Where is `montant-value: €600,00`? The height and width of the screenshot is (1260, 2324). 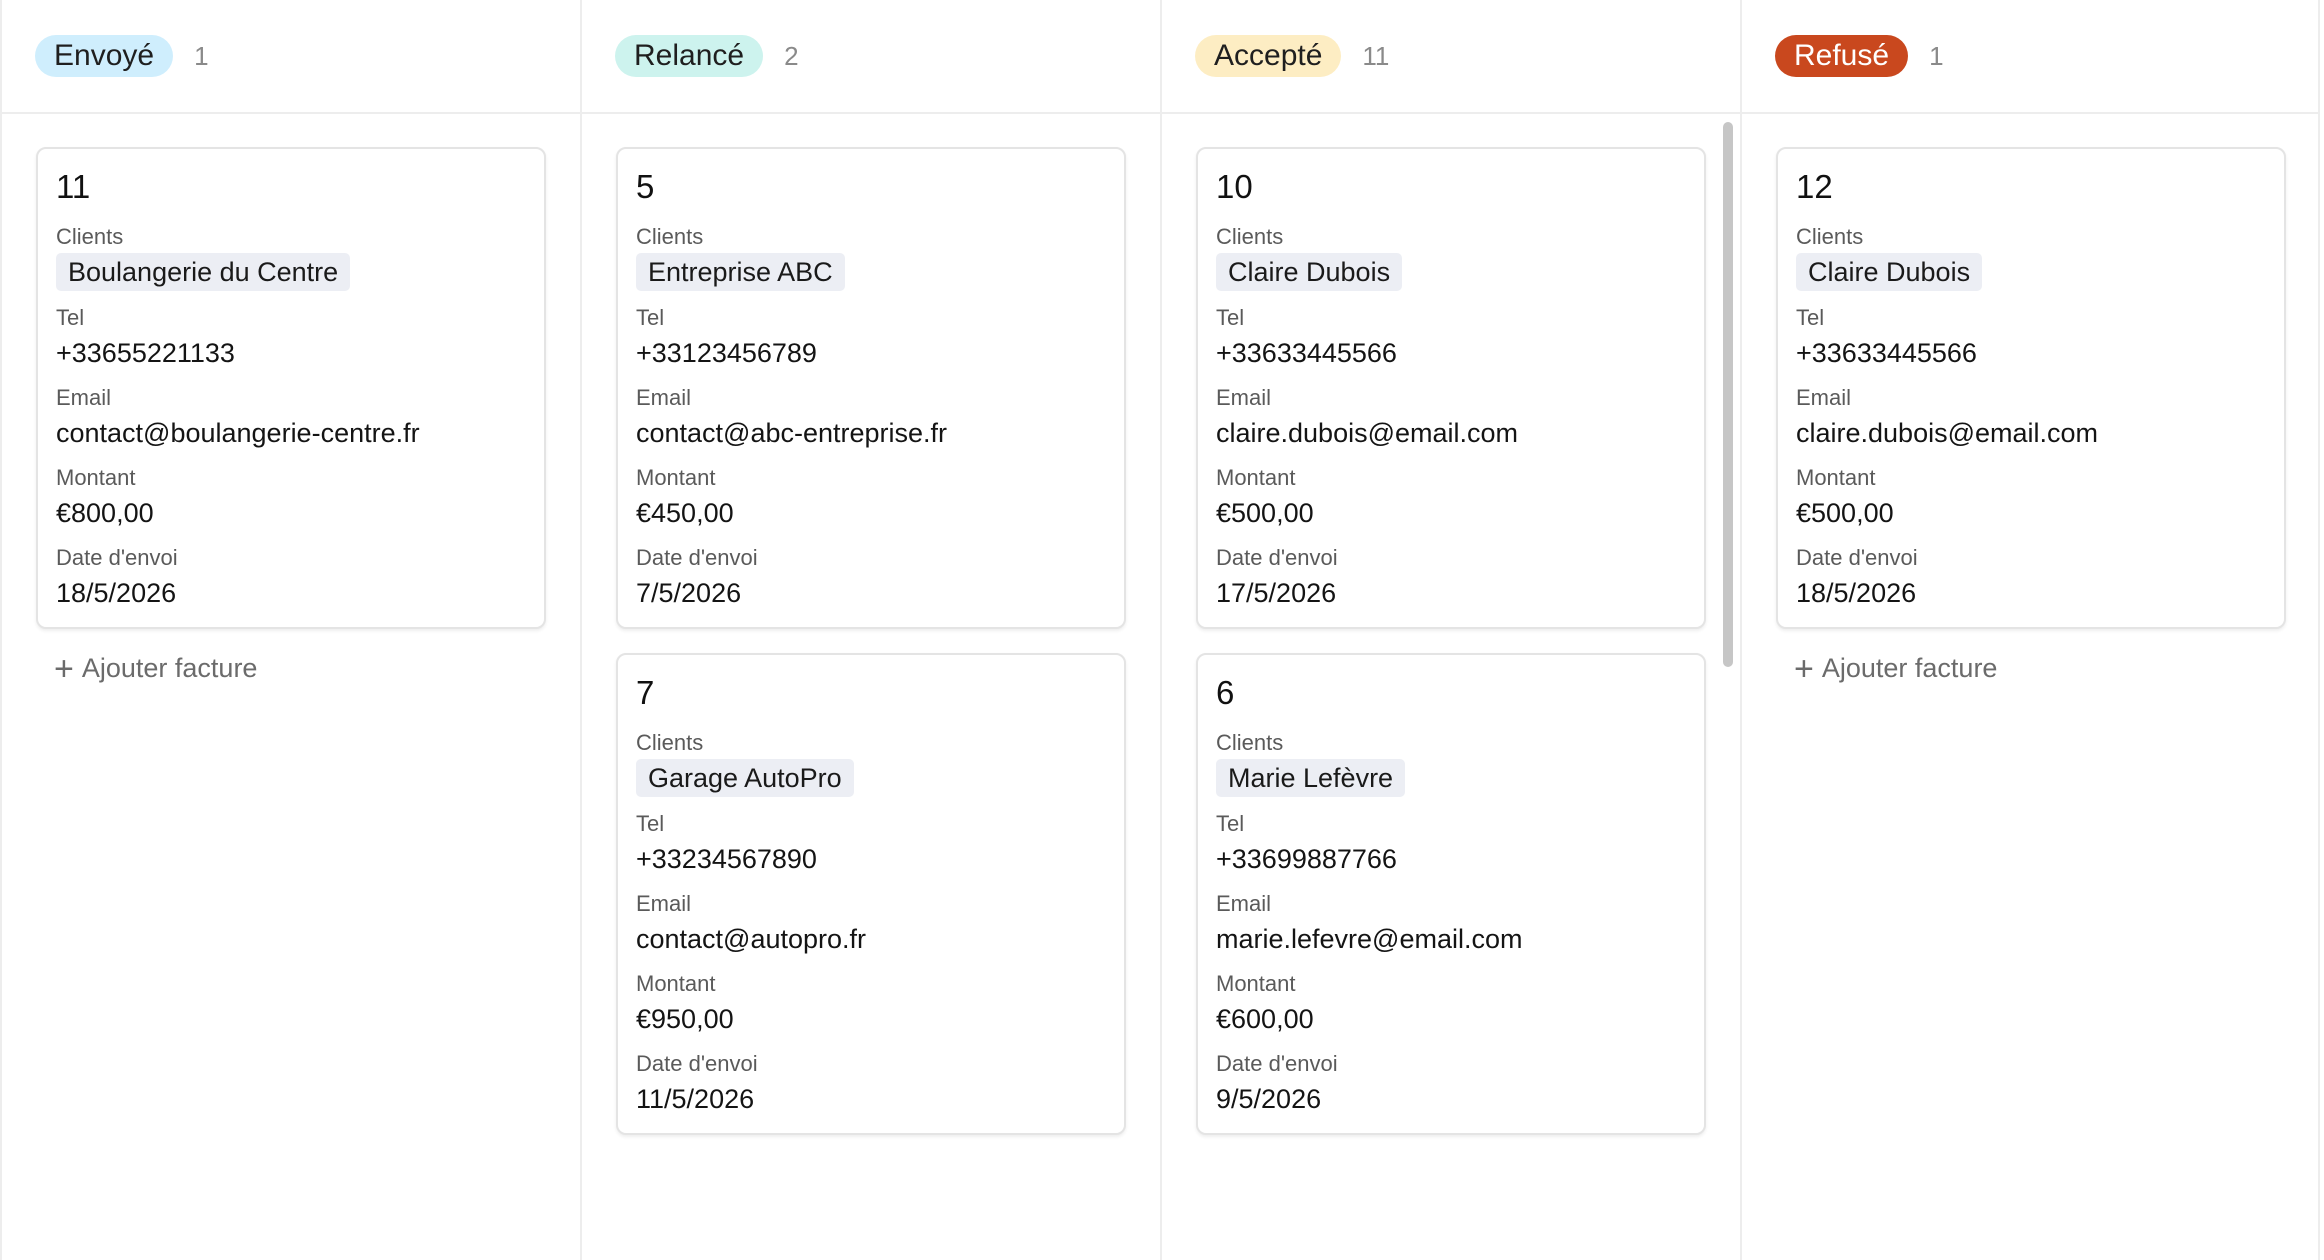
montant-value: €600,00 is located at coordinates (1265, 1019).